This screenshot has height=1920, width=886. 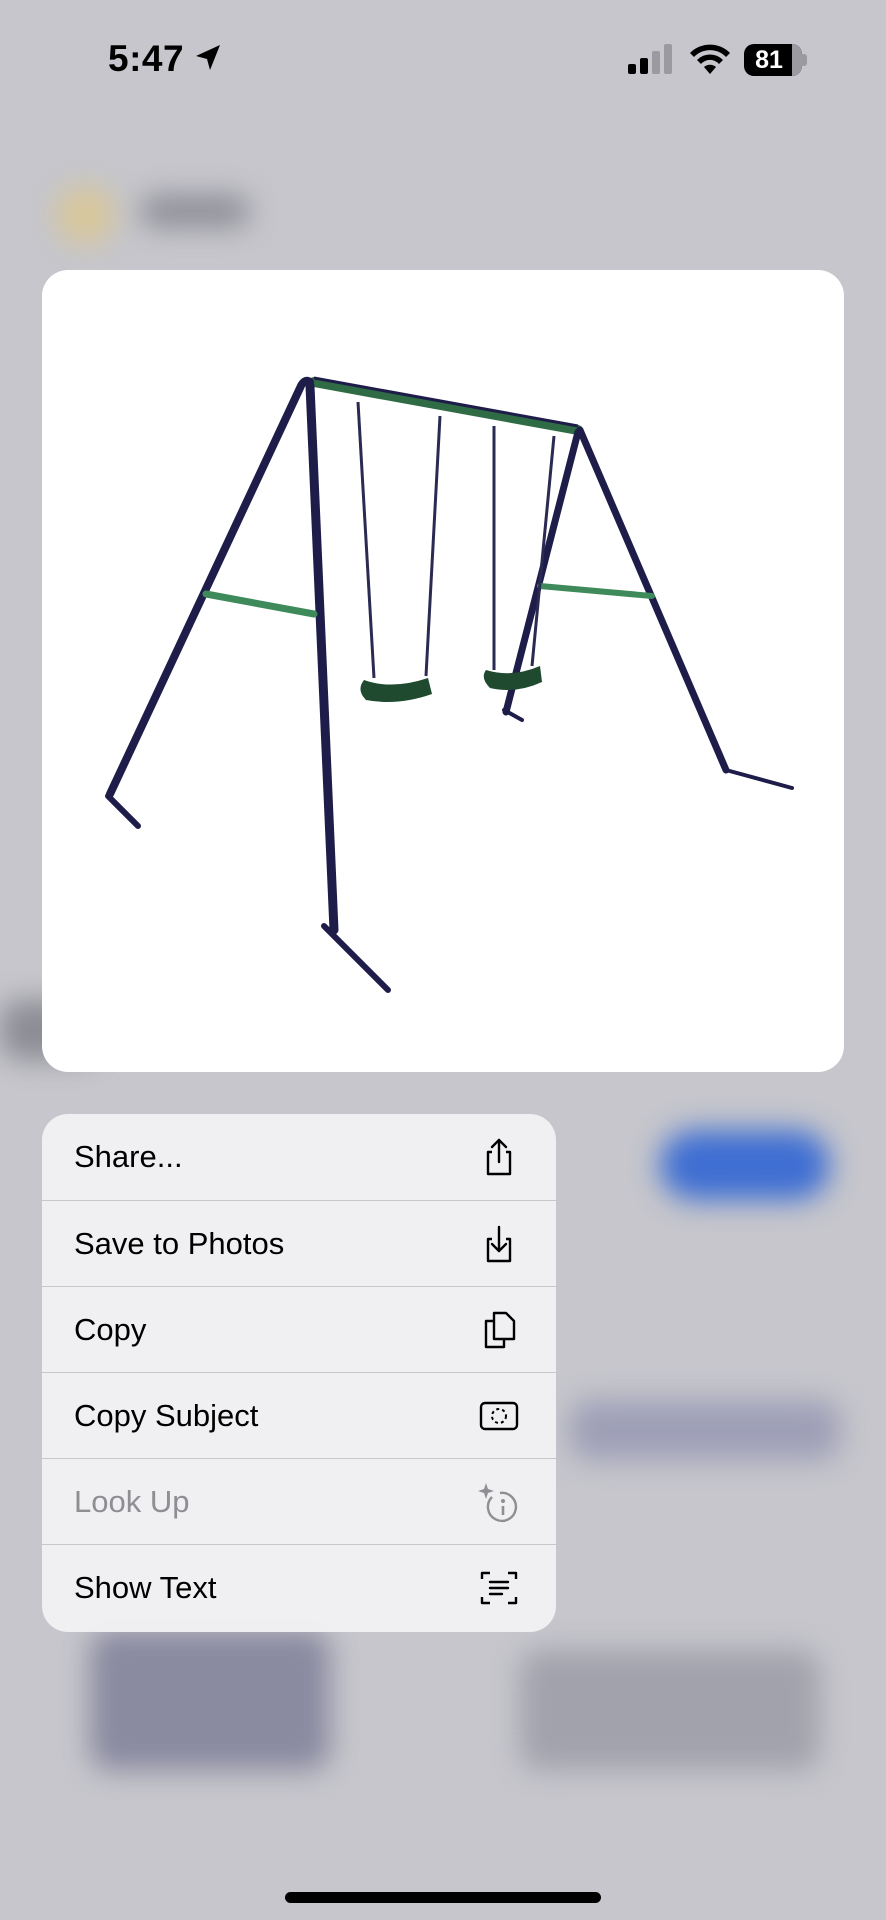 I want to click on copy-subject-icon, so click(x=499, y=1416).